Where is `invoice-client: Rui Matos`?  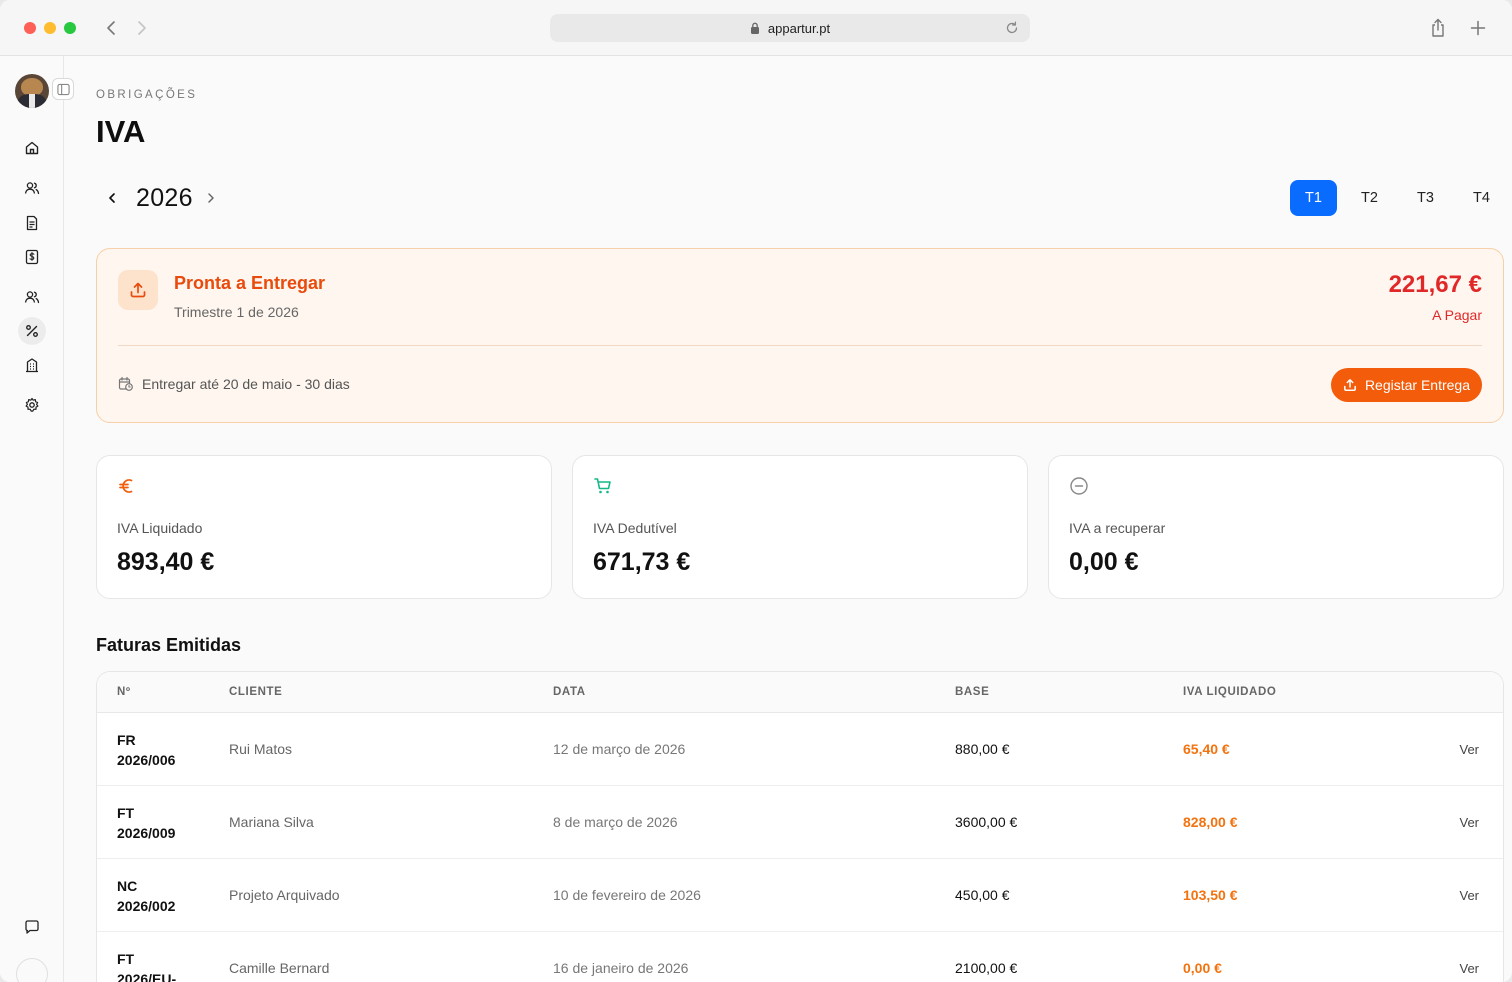
invoice-client: Rui Matos is located at coordinates (261, 749).